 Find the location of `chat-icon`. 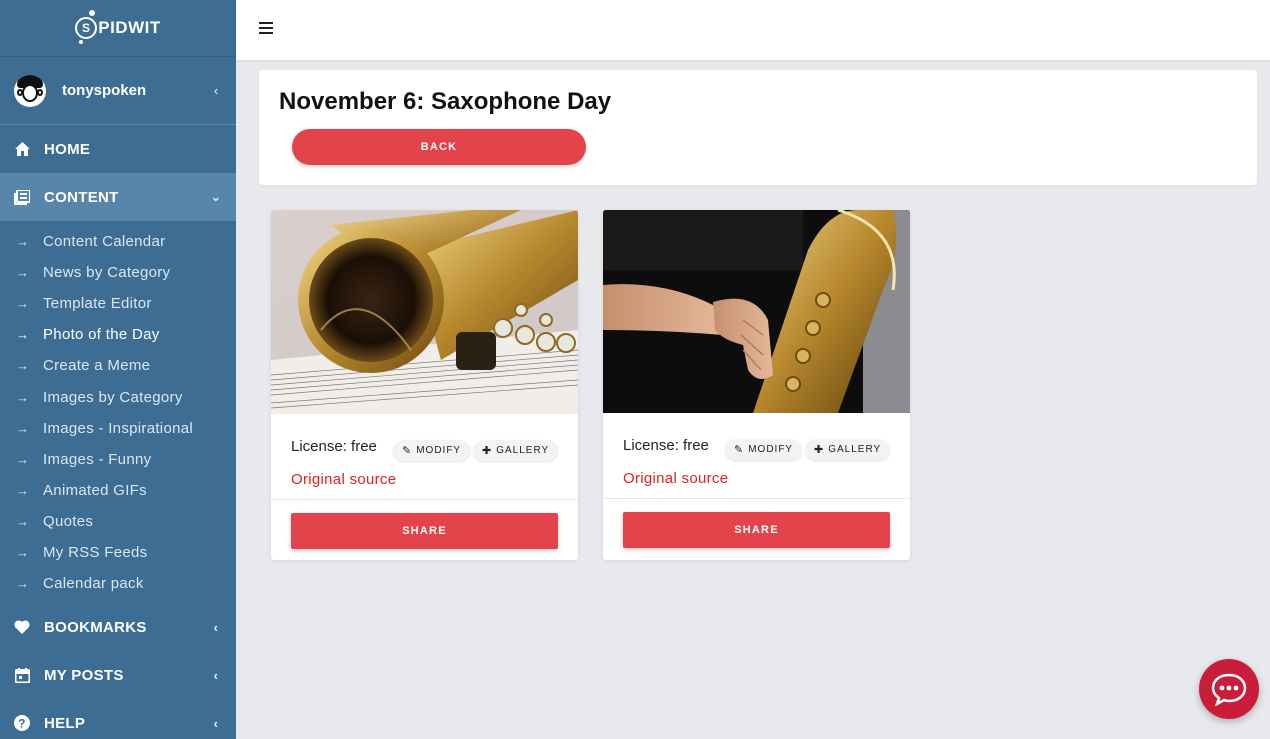

chat-icon is located at coordinates (1229, 689).